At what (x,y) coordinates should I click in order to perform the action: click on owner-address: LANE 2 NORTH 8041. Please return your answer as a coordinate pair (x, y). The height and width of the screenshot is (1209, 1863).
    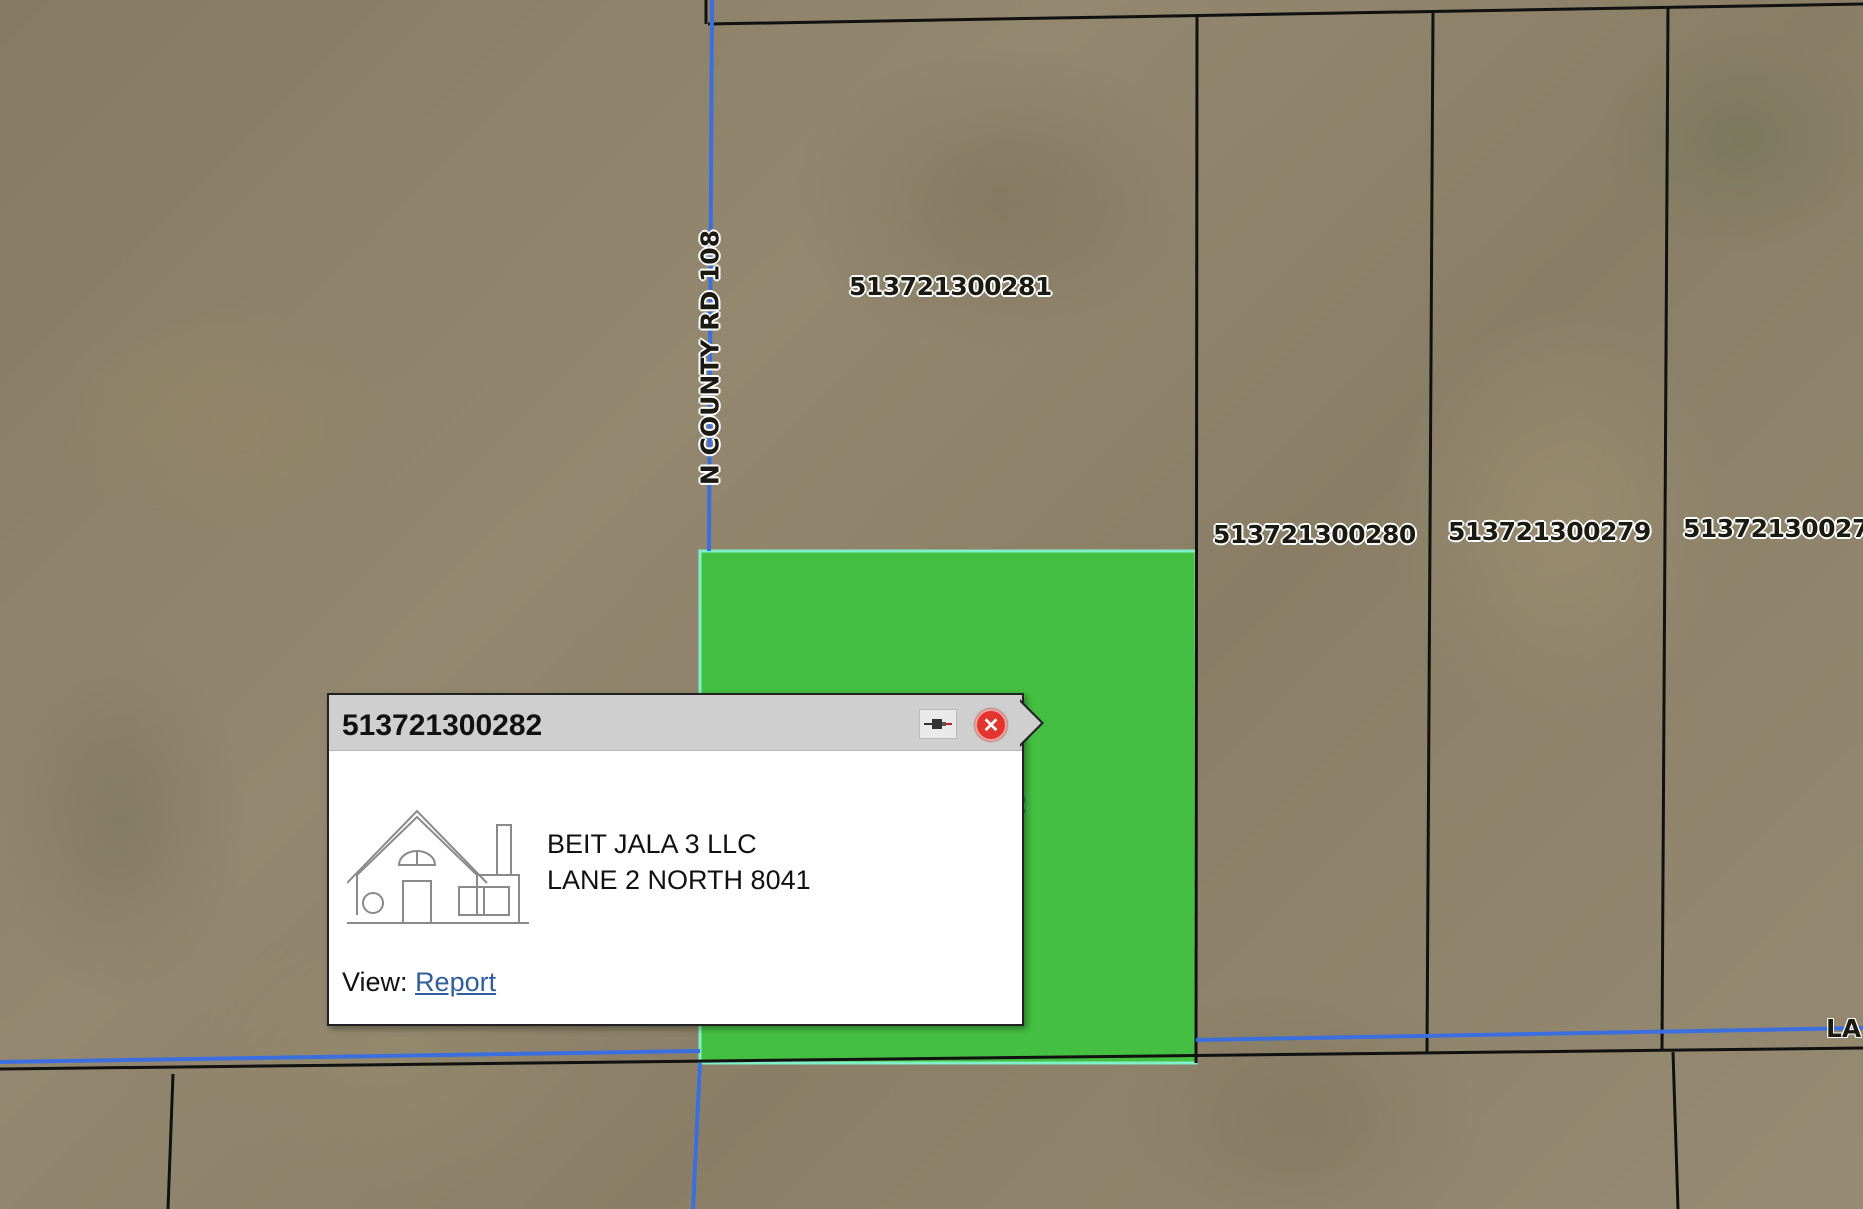
    Looking at the image, I should click on (679, 880).